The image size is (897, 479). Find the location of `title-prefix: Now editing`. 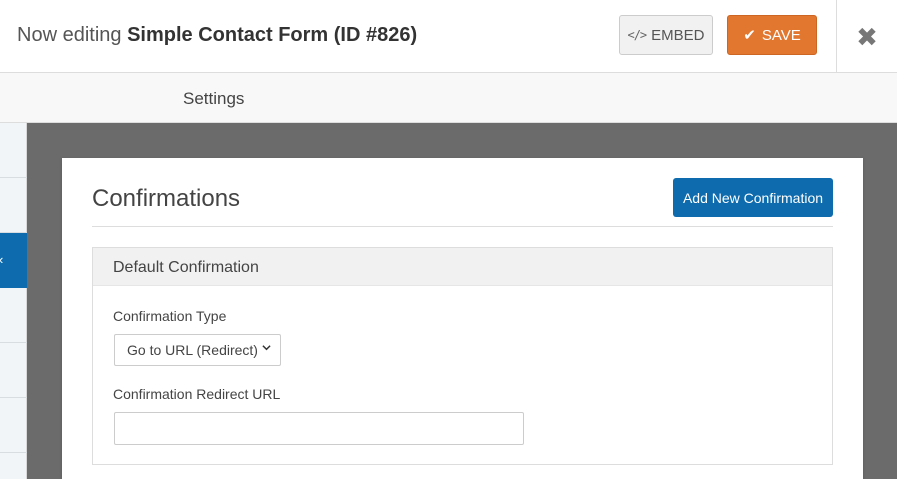

title-prefix: Now editing is located at coordinates (69, 35).